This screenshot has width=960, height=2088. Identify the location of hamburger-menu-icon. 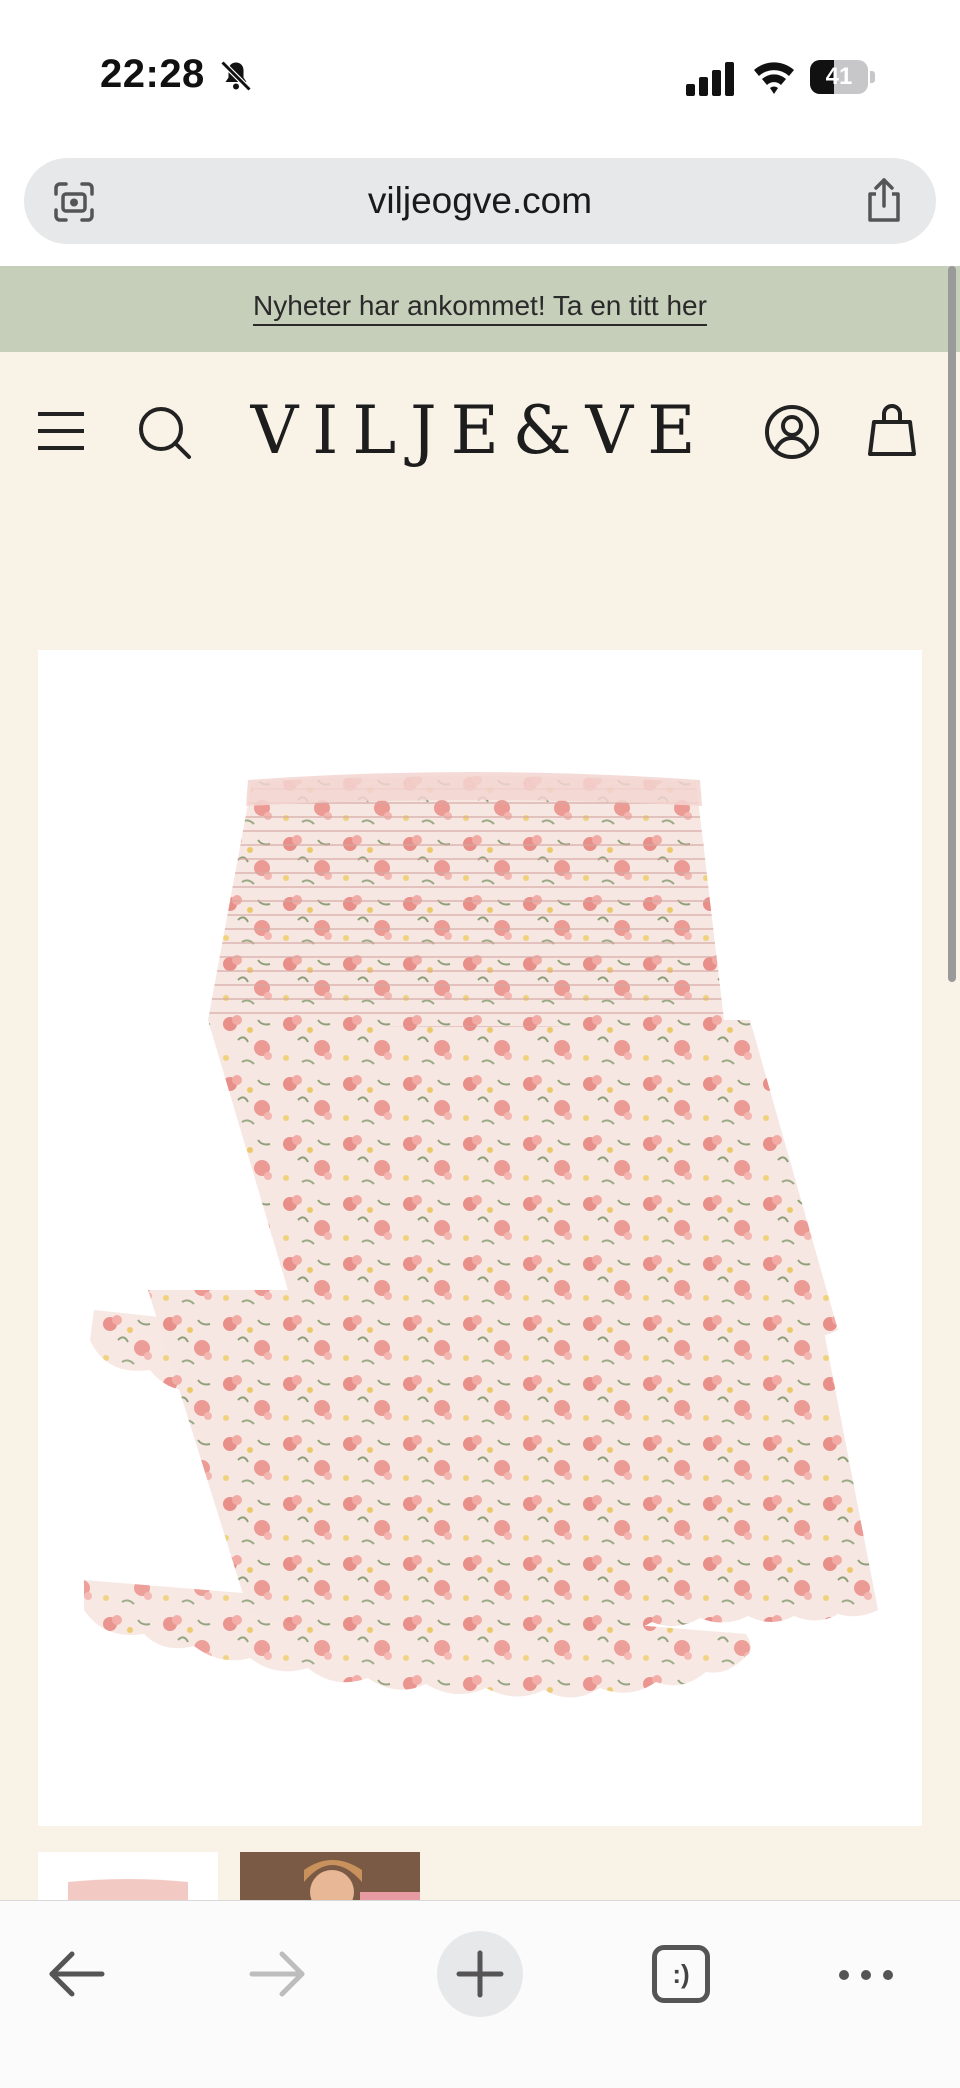
(61, 431).